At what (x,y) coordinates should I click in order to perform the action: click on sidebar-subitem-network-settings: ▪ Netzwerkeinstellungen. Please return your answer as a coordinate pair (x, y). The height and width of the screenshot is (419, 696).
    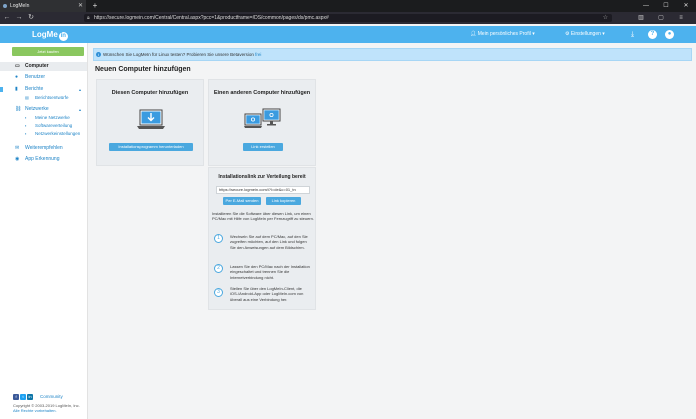
    Looking at the image, I should click on (51, 133).